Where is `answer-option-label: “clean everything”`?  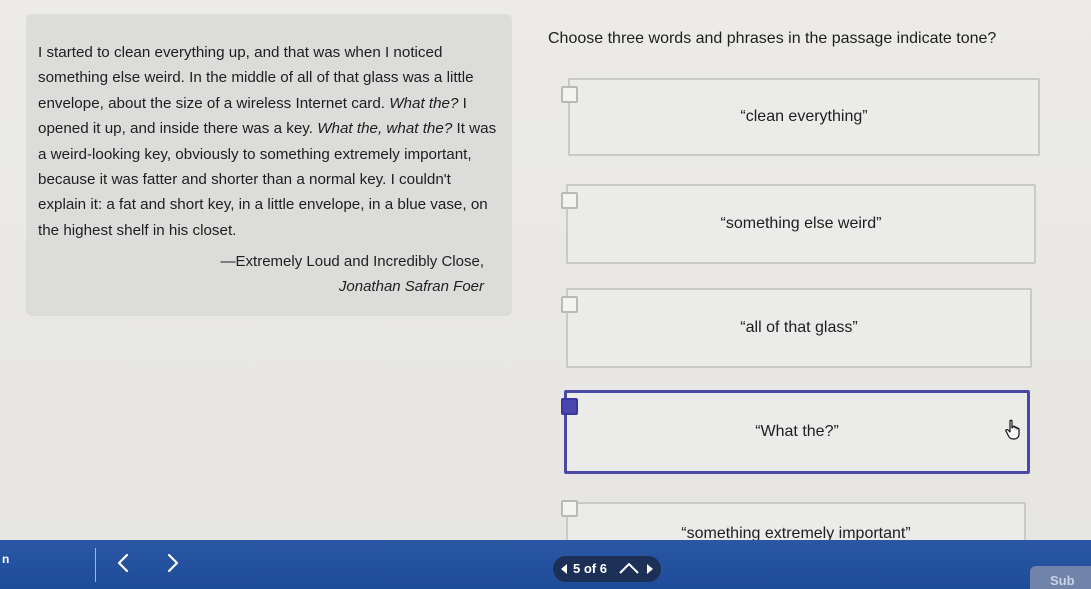
answer-option-label: “clean everything” is located at coordinates (804, 116).